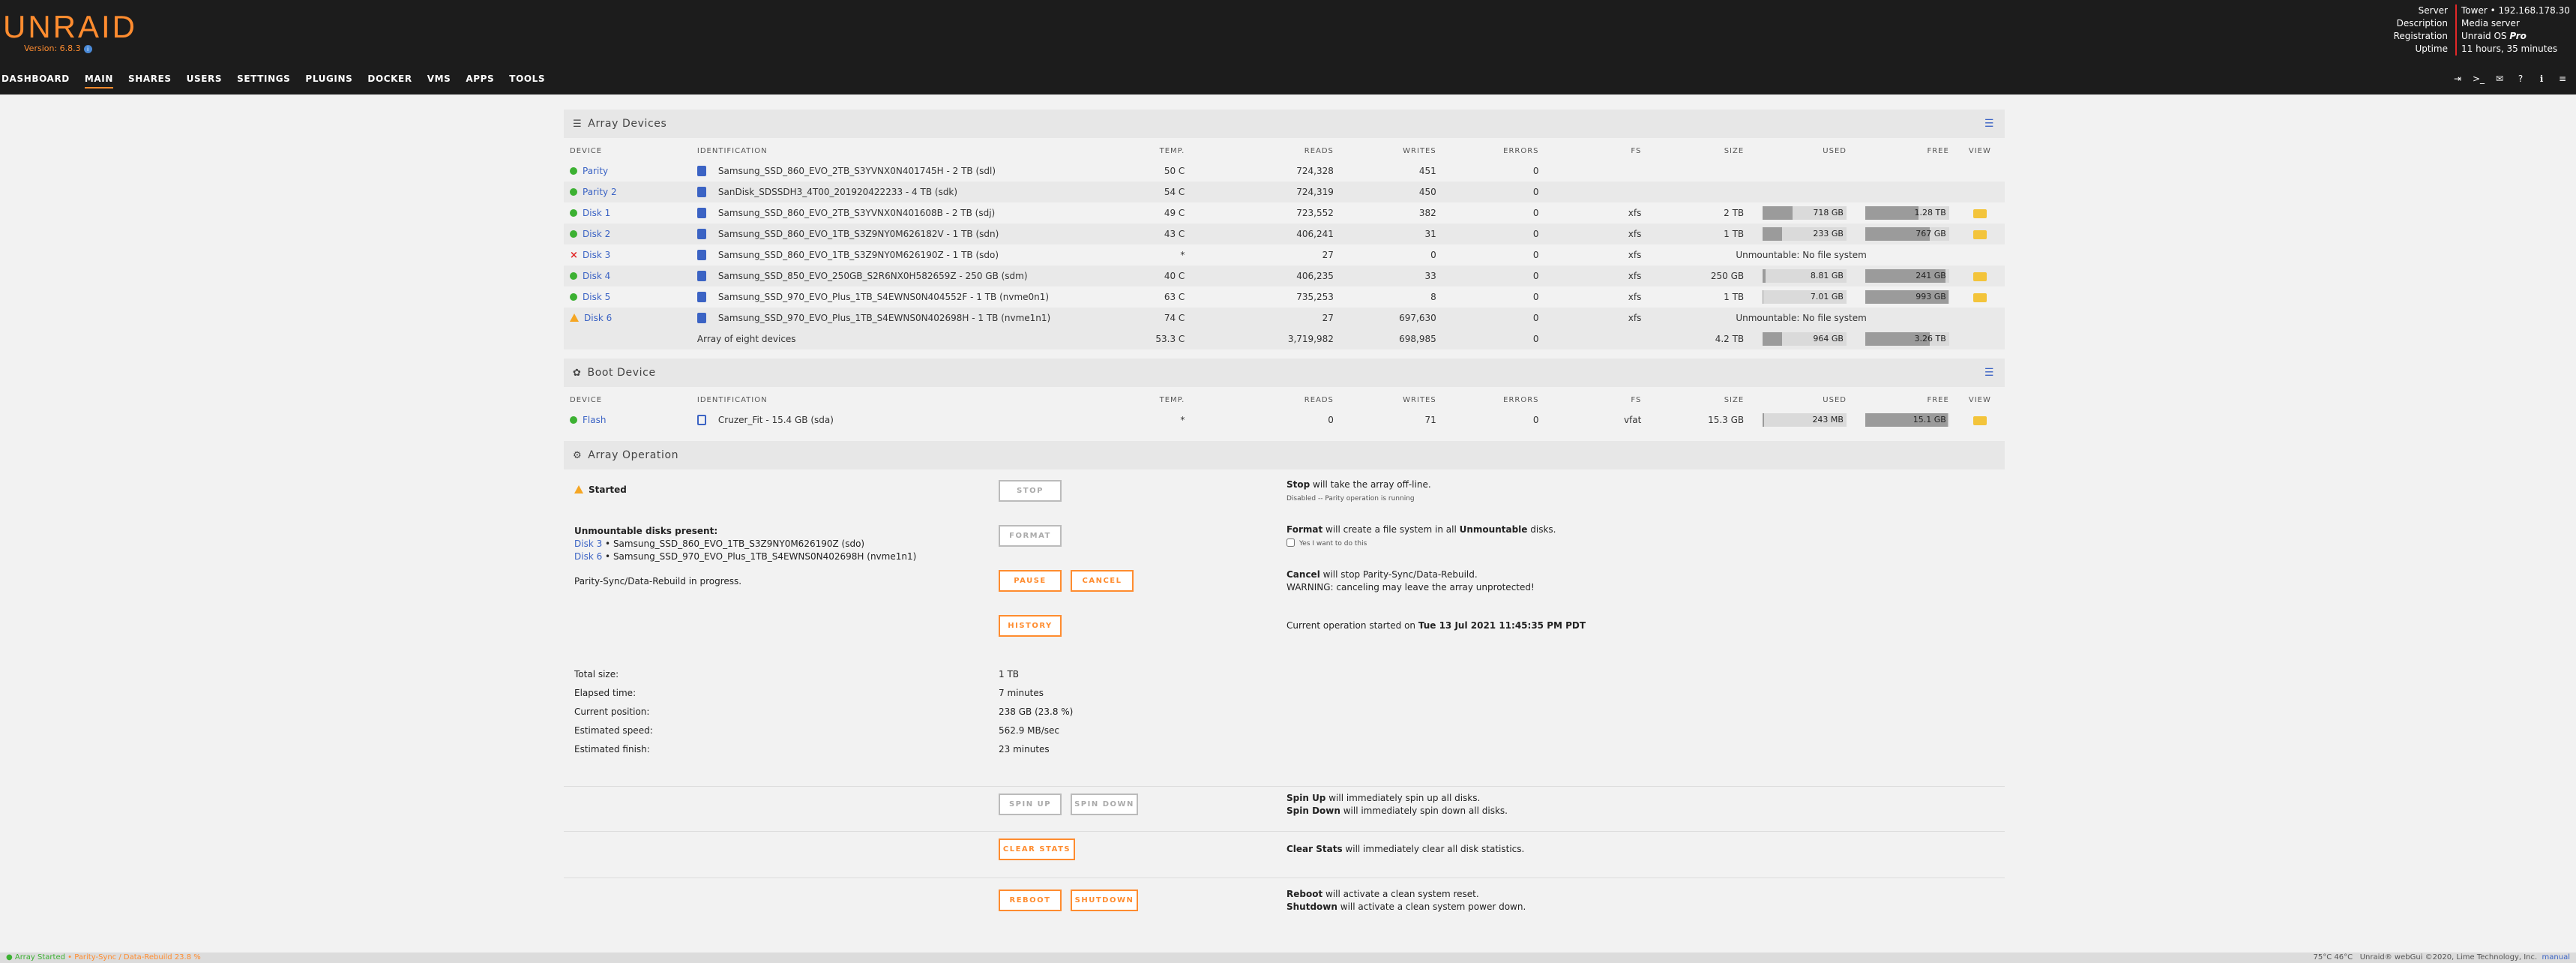 The image size is (2576, 963). Describe the element at coordinates (2457, 10) in the screenshot. I see `server-info-row: Server Tower • 192.168.178.30` at that location.